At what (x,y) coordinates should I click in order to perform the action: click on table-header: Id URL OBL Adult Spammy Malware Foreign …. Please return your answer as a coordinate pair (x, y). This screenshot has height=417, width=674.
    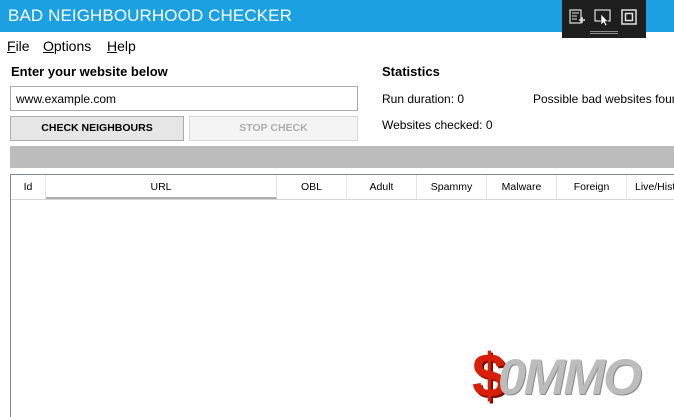
    Looking at the image, I should click on (342, 187).